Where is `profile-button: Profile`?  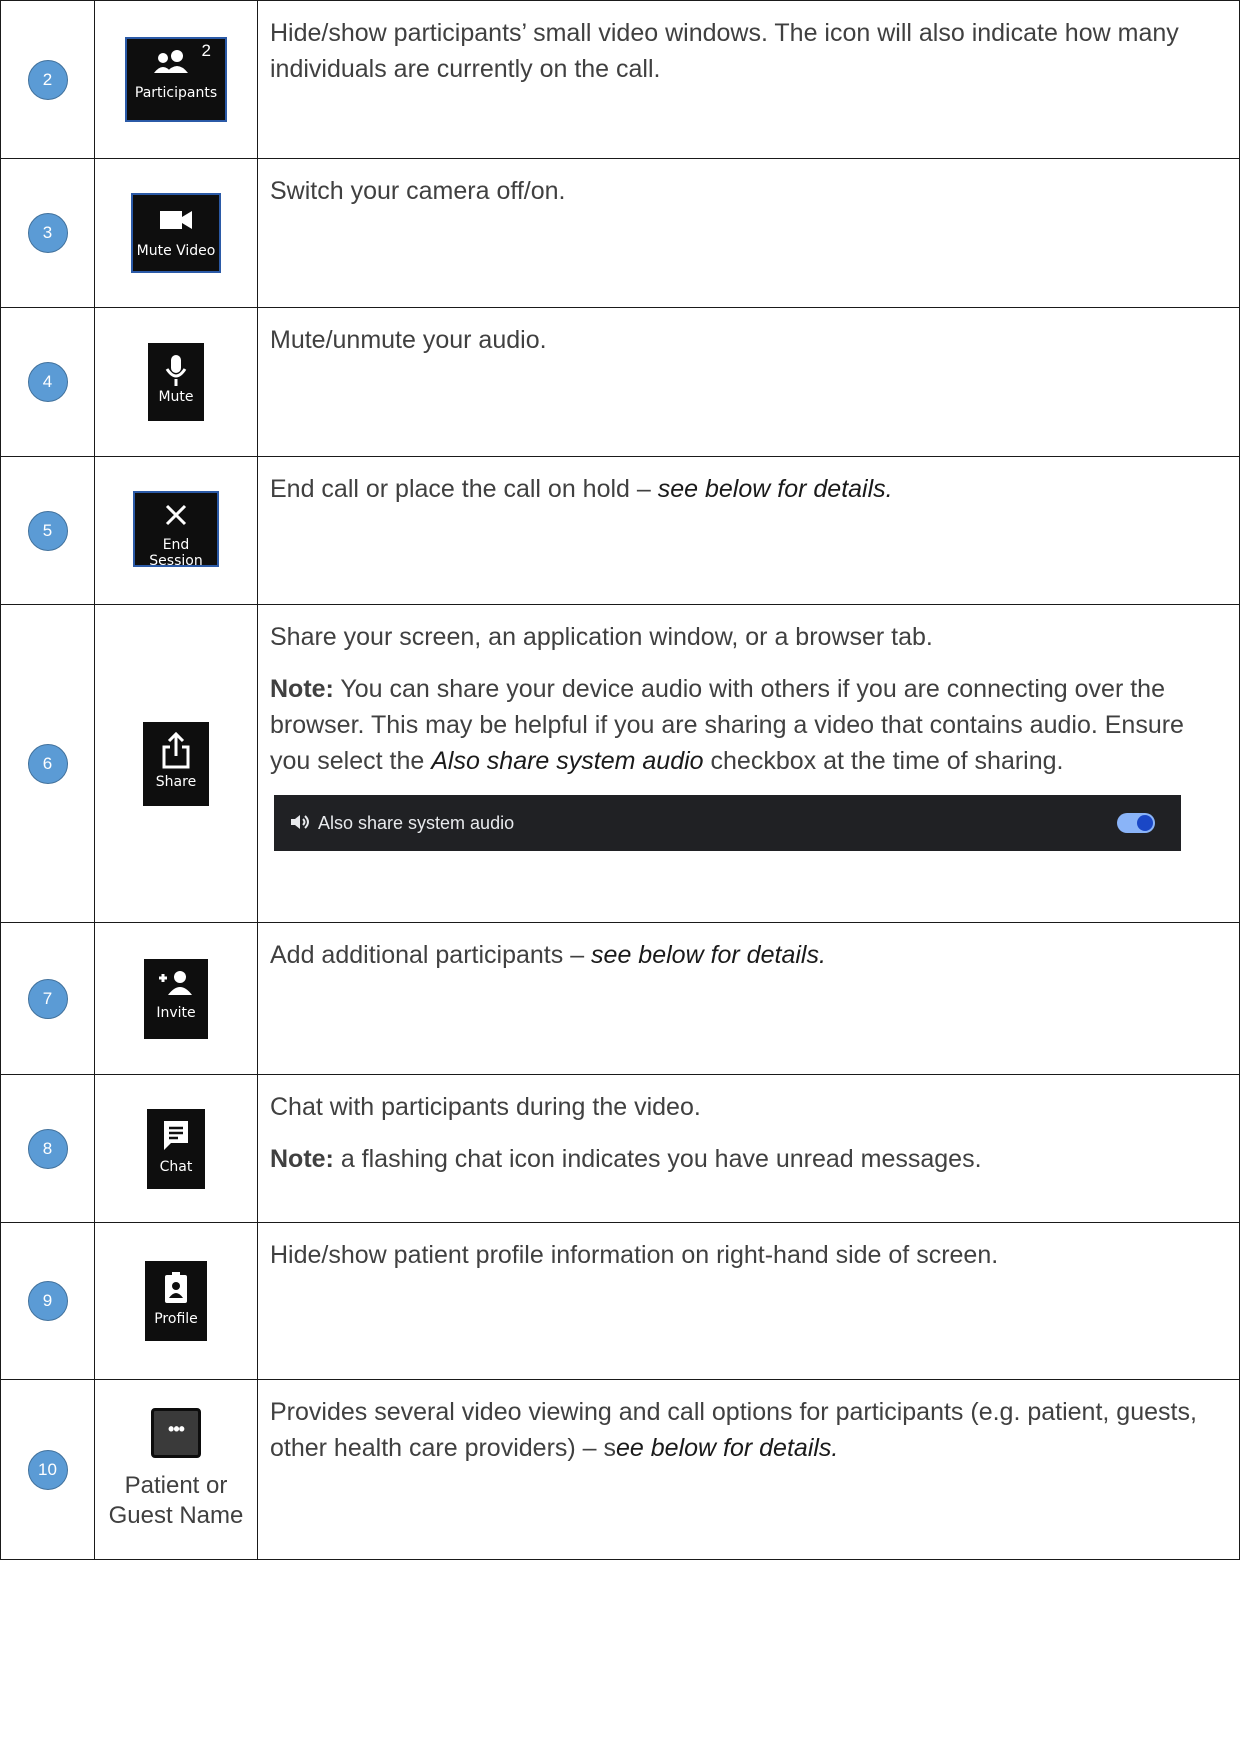
profile-button: Profile is located at coordinates (176, 1301).